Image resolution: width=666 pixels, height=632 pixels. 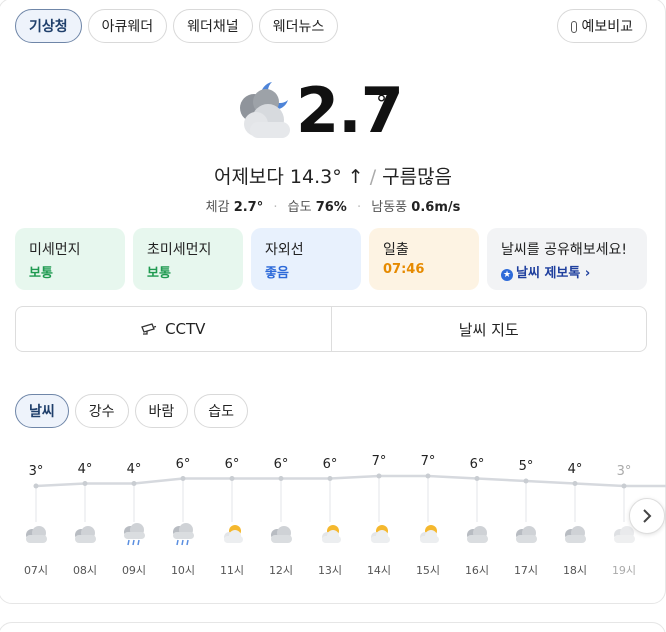 I want to click on hour-label: 09시, so click(x=134, y=570).